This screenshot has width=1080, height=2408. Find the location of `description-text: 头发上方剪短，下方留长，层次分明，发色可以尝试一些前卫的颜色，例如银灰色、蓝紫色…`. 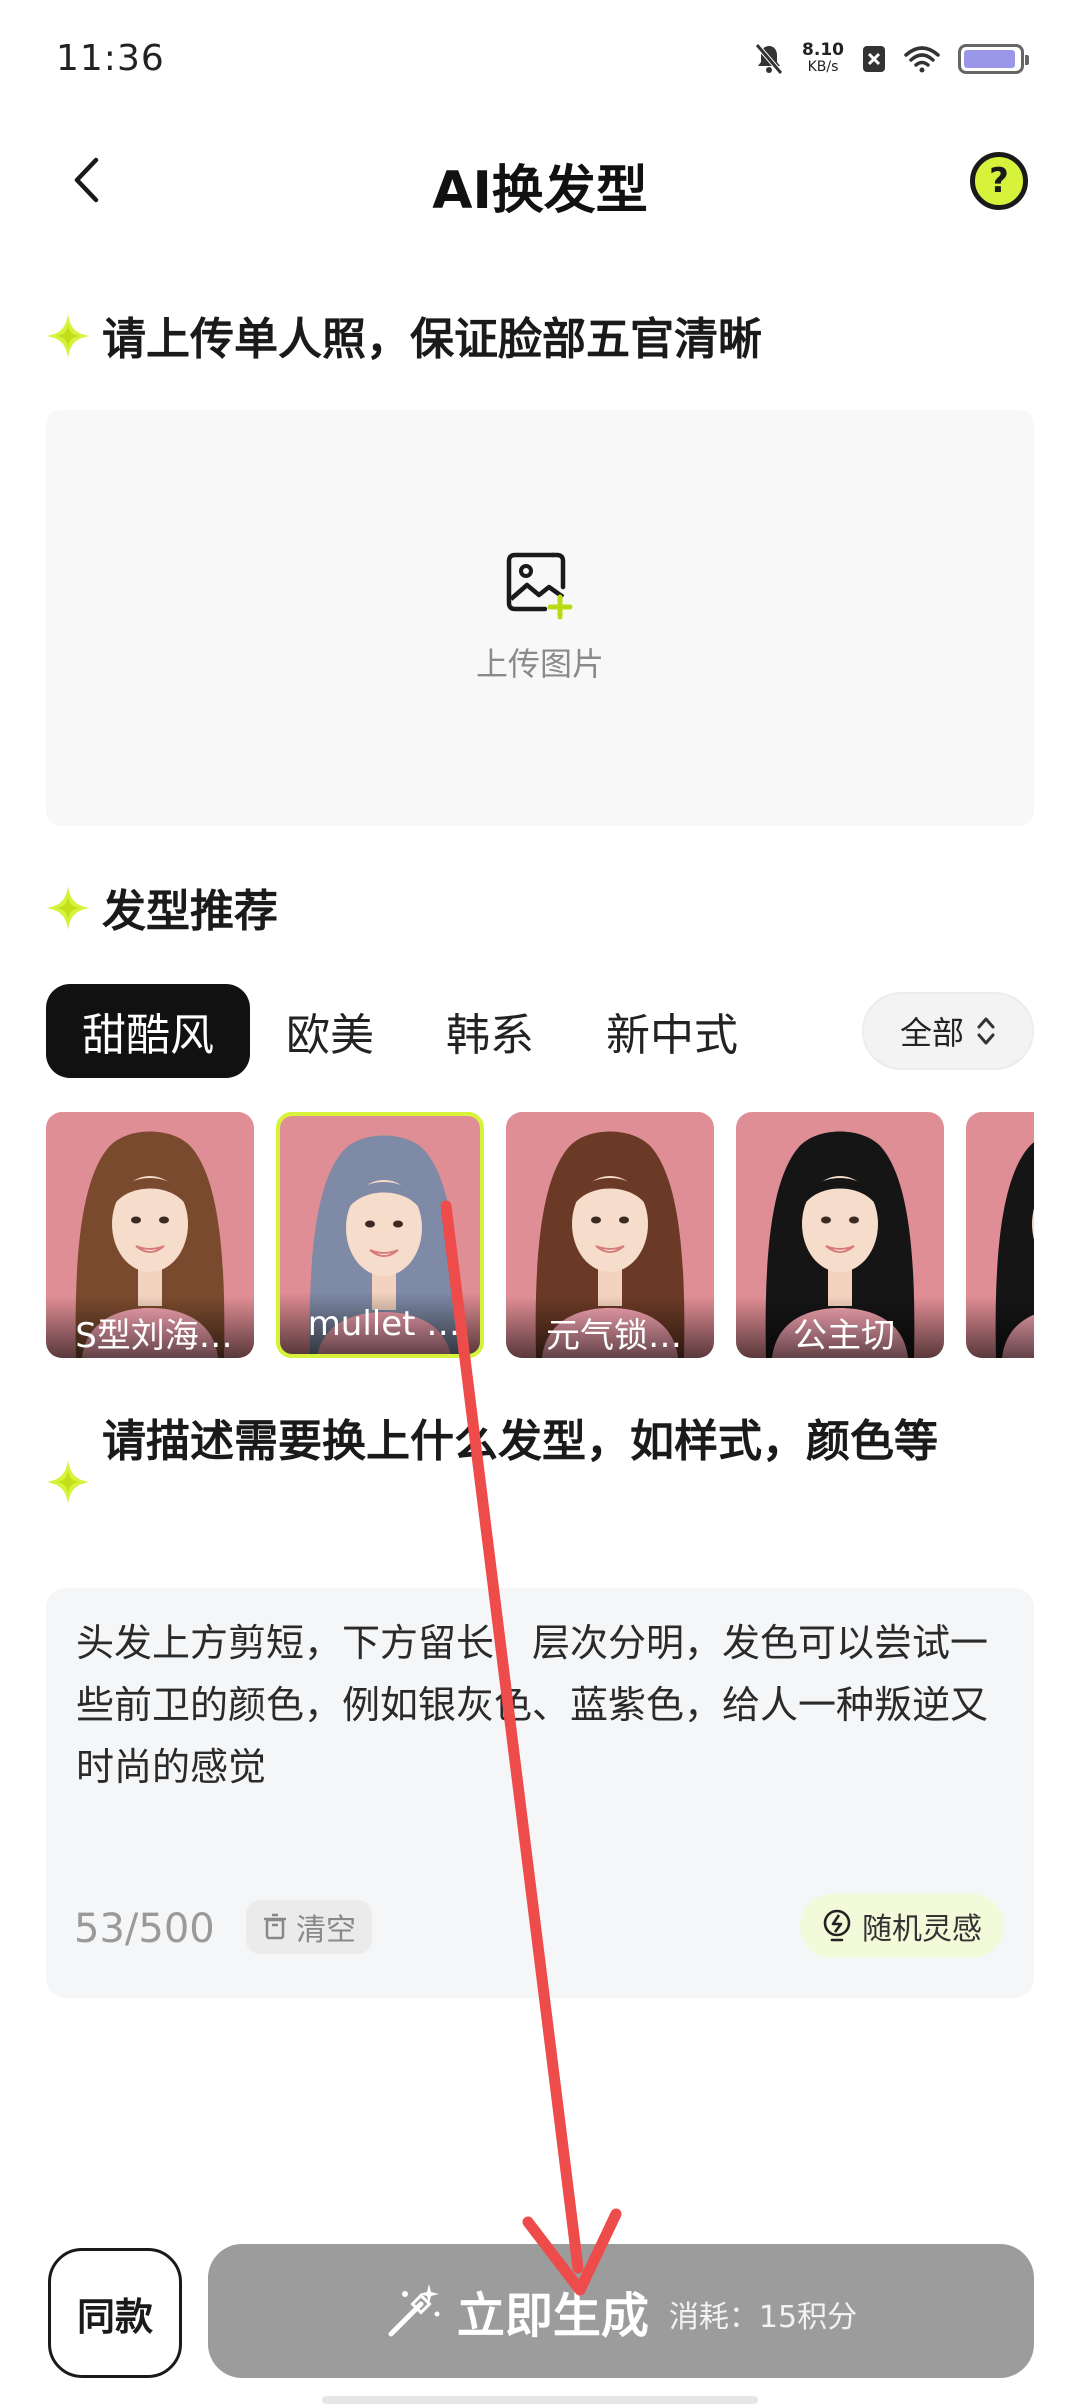

description-text: 头发上方剪短，下方留长，层次分明，发色可以尝试一些前卫的颜色，例如银灰色、蓝紫色… is located at coordinates (536, 1705).